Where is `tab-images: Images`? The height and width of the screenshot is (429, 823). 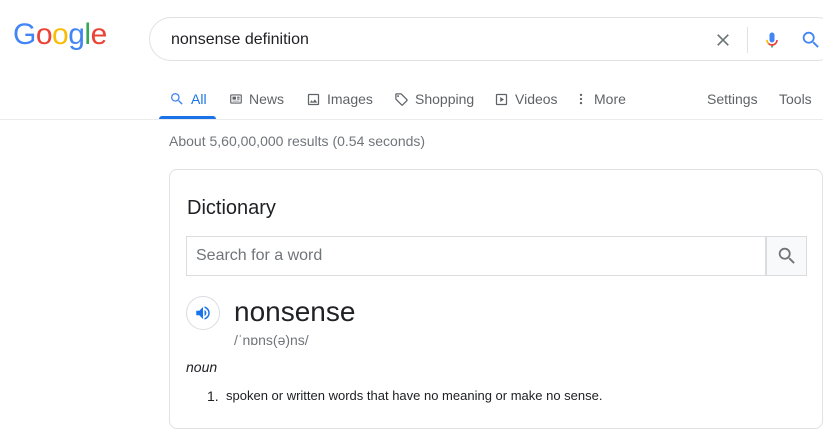
tab-images: Images is located at coordinates (339, 99).